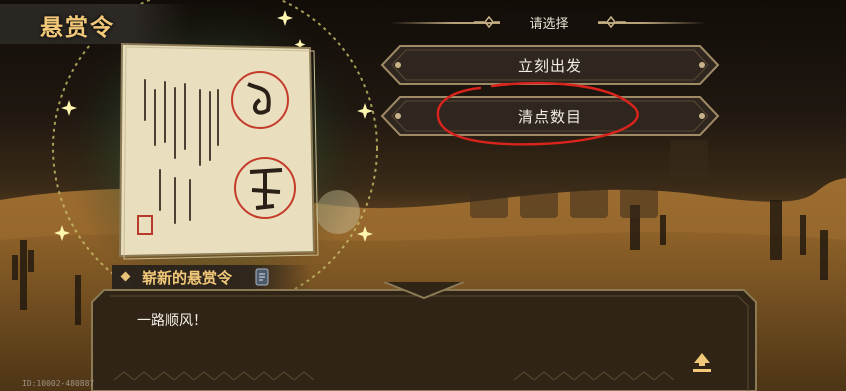 The width and height of the screenshot is (846, 391). Describe the element at coordinates (611, 22) in the screenshot. I see `ornament-icon` at that location.